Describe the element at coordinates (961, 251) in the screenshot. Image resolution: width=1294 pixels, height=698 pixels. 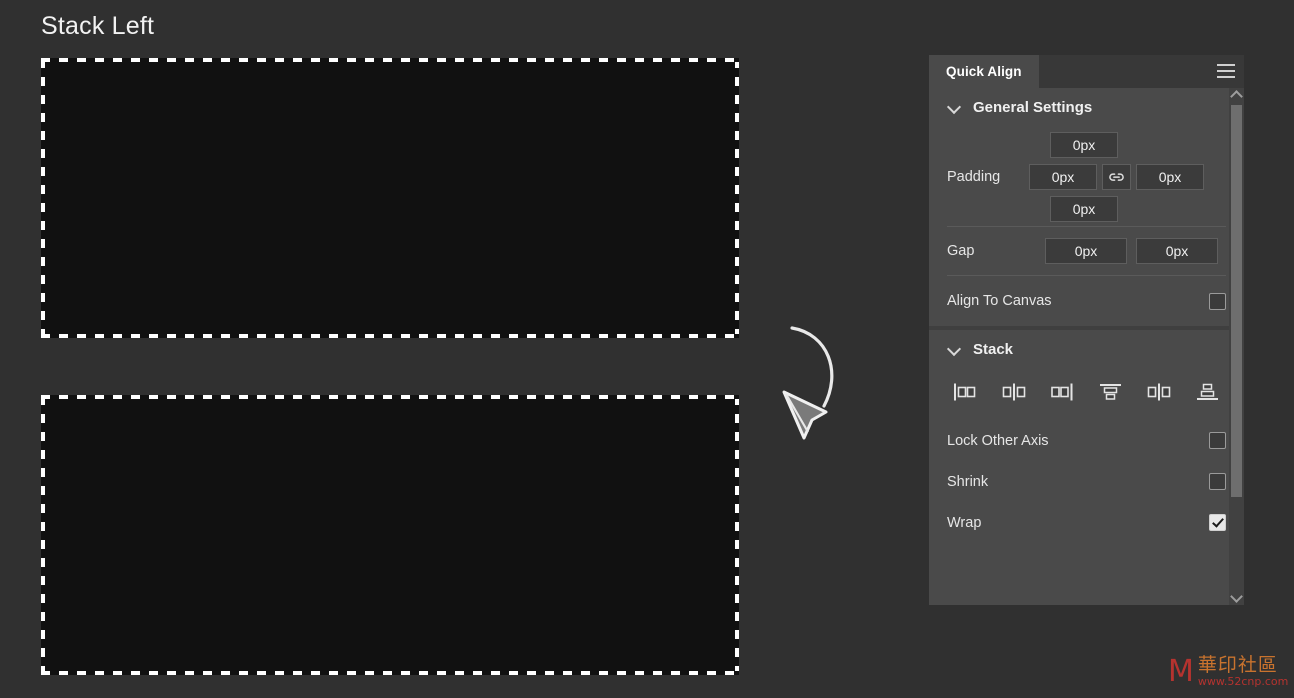
I see `gap-label: Gap` at that location.